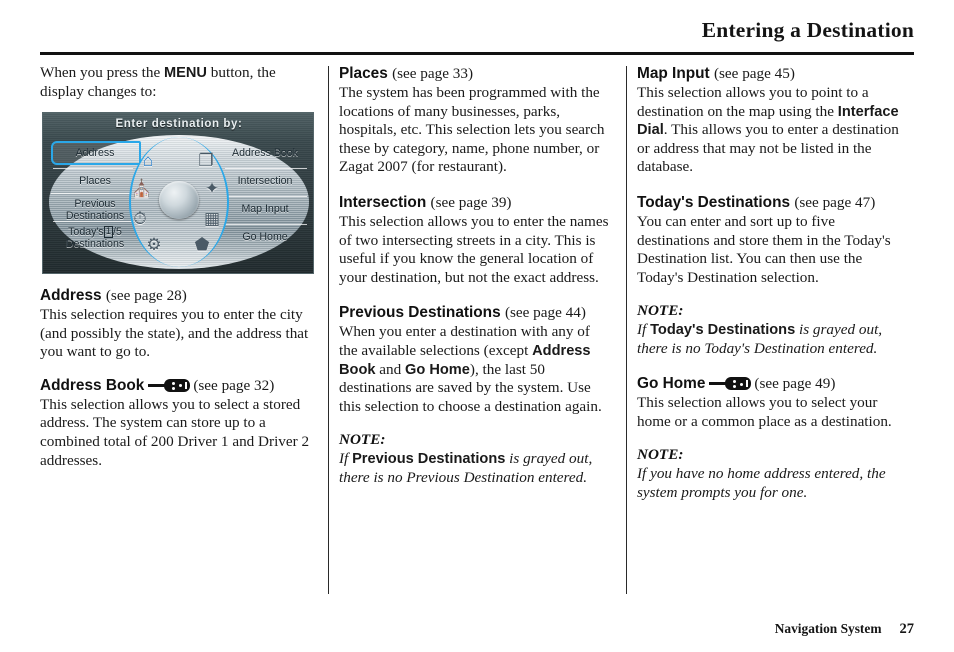  What do you see at coordinates (420, 313) in the screenshot?
I see `entry-previous-destinations-title: Previous Destinations` at bounding box center [420, 313].